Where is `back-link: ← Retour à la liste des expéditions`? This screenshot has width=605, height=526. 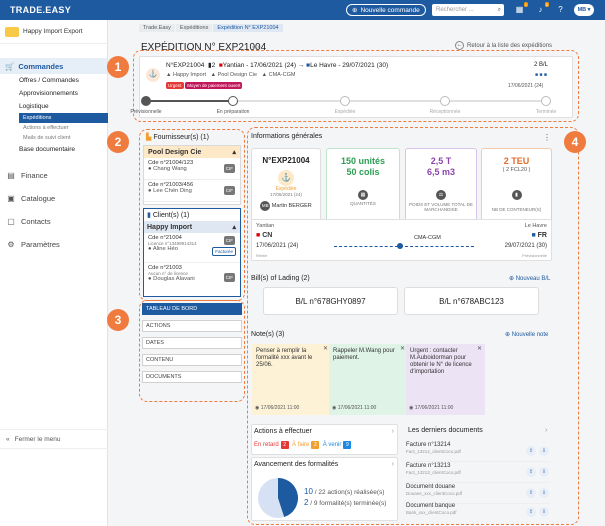
back-link: ← Retour à la liste des expéditions is located at coordinates (503, 45).